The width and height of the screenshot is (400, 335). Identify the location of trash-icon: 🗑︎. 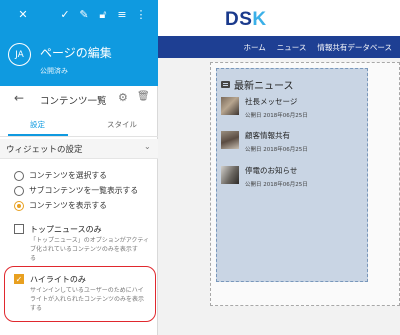
(143, 96).